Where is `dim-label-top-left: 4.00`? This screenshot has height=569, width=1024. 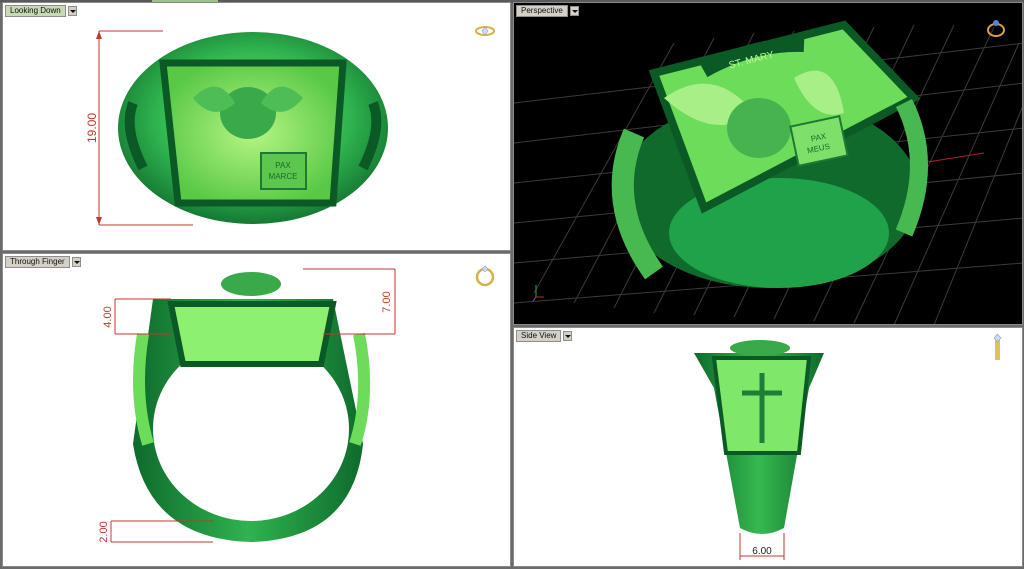 dim-label-top-left: 4.00 is located at coordinates (108, 316).